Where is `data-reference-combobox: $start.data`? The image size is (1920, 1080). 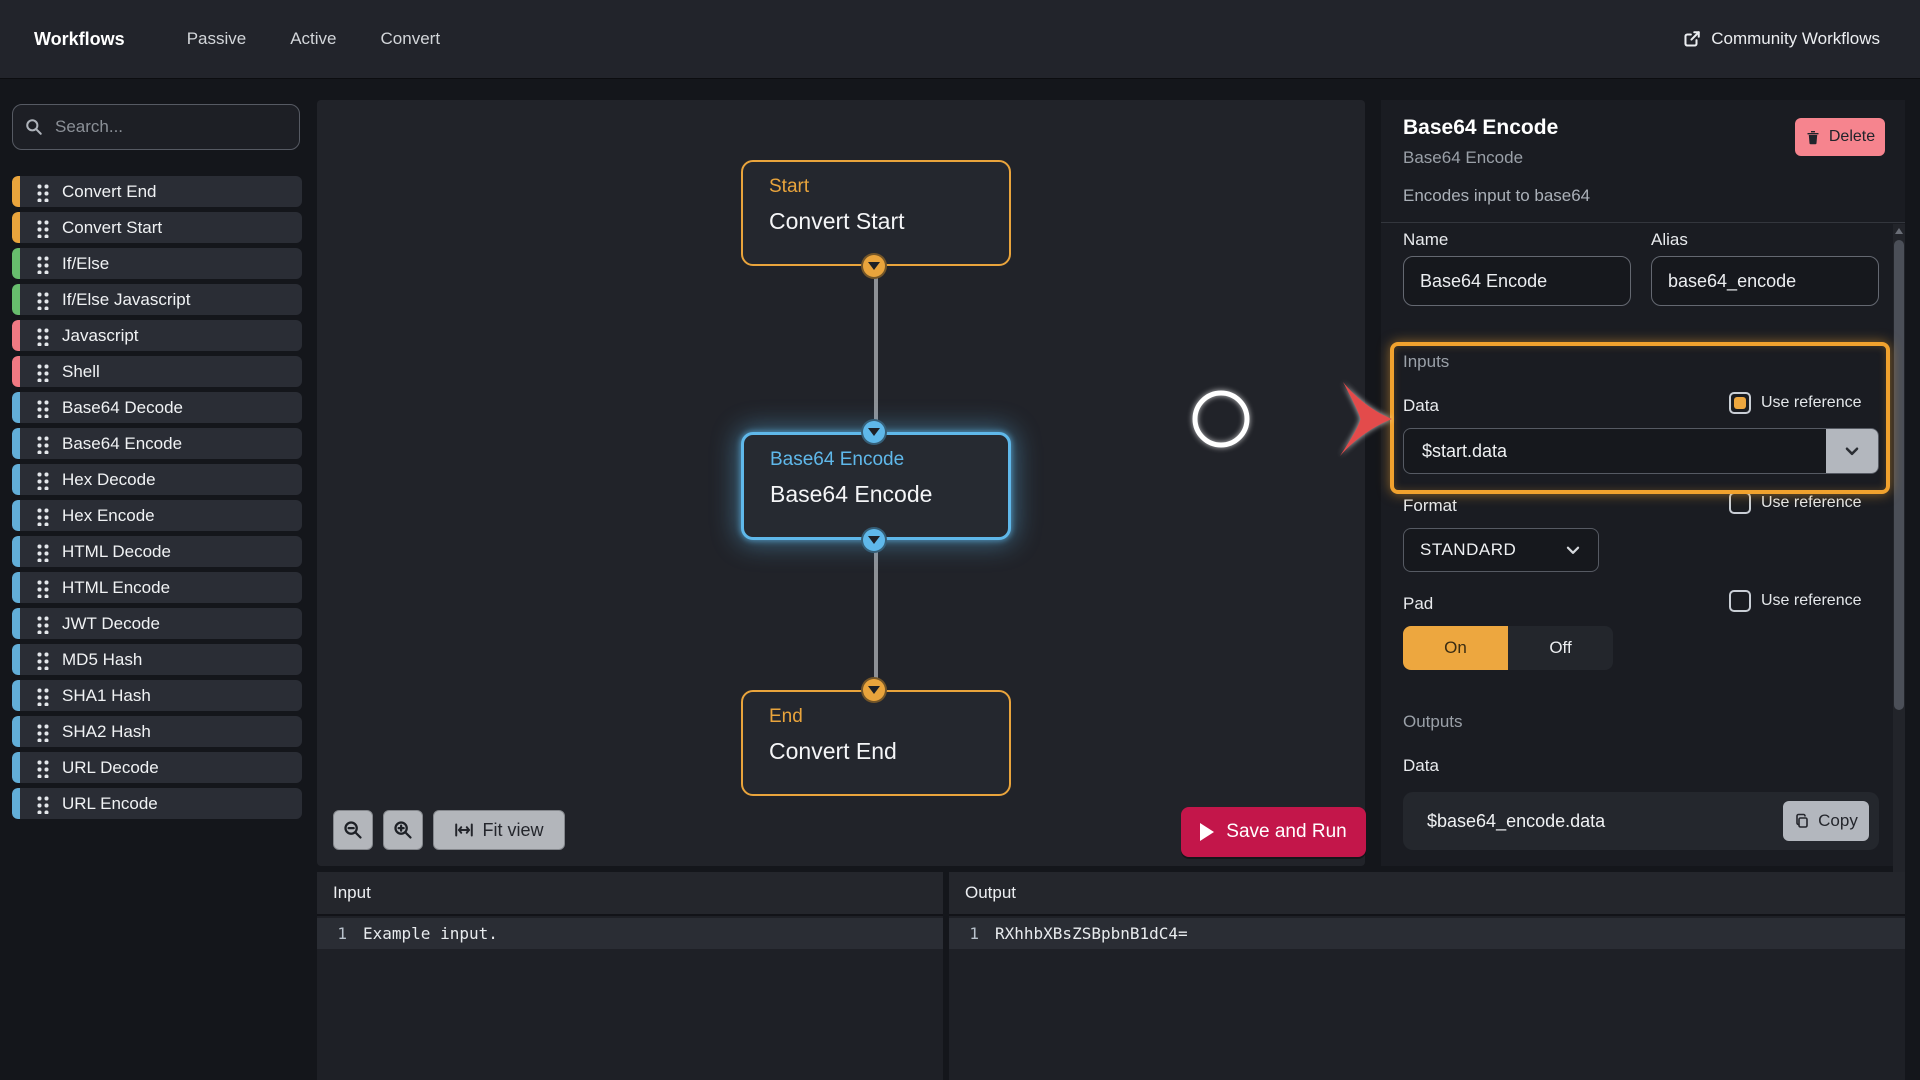 data-reference-combobox: $start.data is located at coordinates (1641, 451).